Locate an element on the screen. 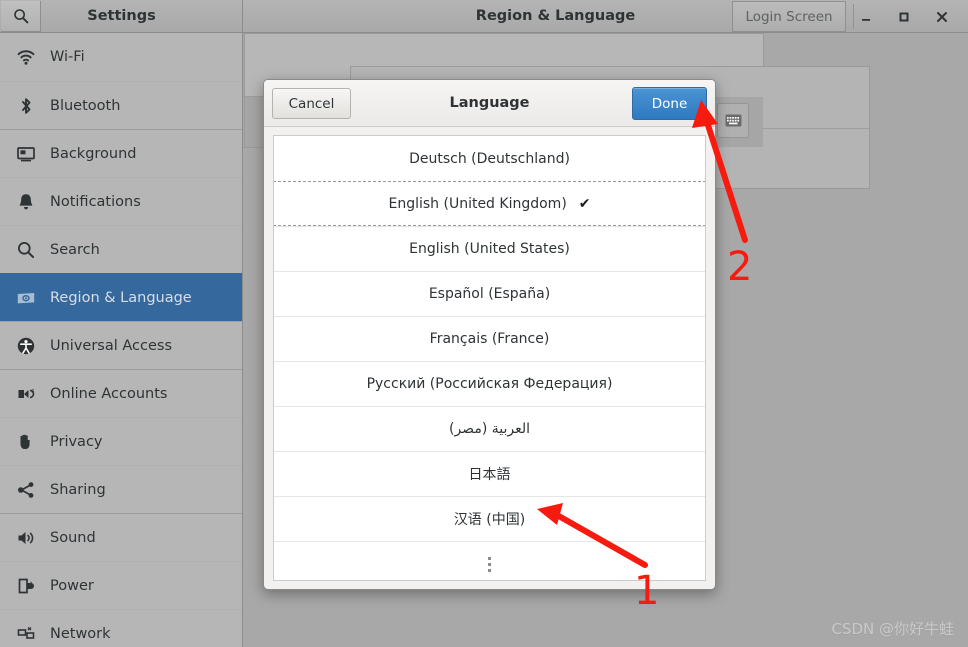 The height and width of the screenshot is (647, 968). search-button is located at coordinates (21, 16).